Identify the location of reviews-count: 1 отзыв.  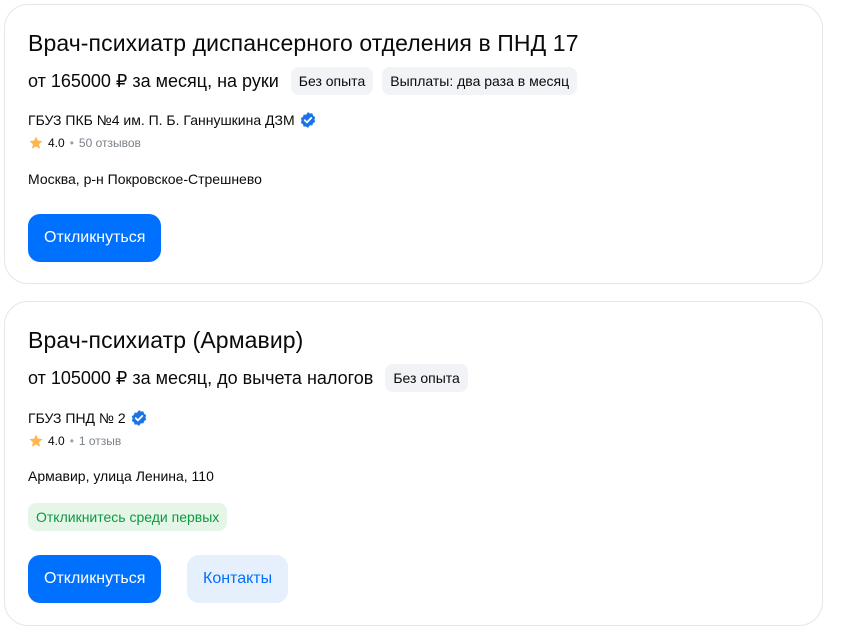
(100, 441).